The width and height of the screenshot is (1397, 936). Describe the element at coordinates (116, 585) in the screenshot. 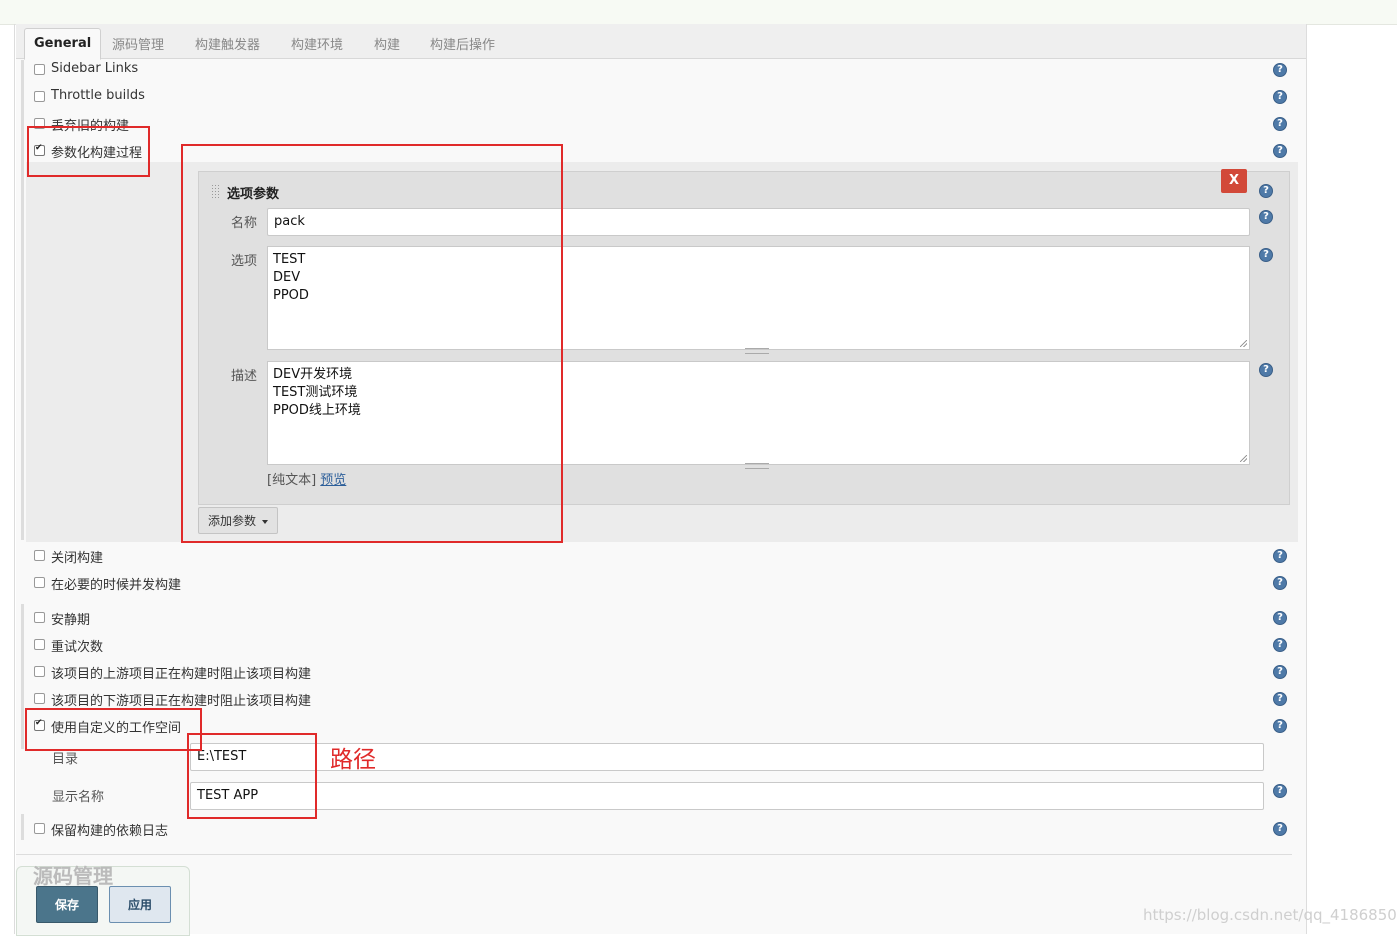

I see `option-label: 在必要的时候并发构建` at that location.